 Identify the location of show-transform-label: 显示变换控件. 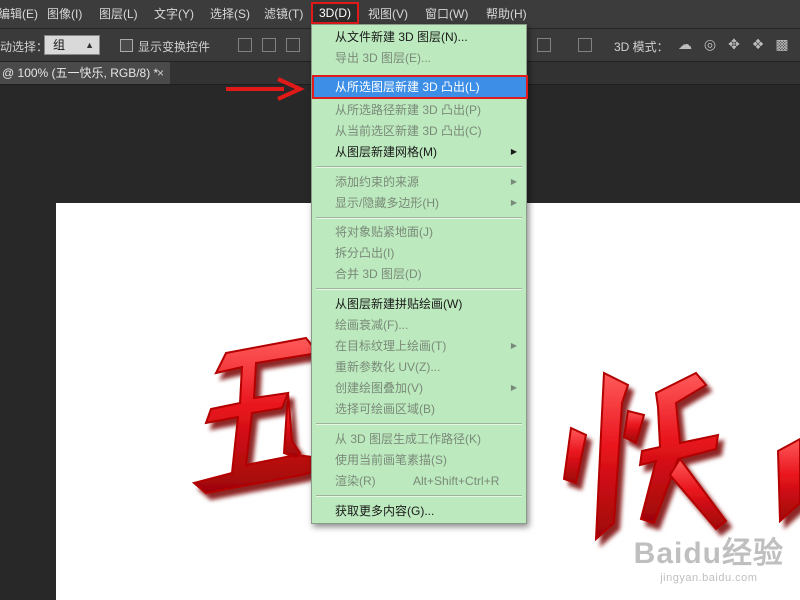
(174, 47).